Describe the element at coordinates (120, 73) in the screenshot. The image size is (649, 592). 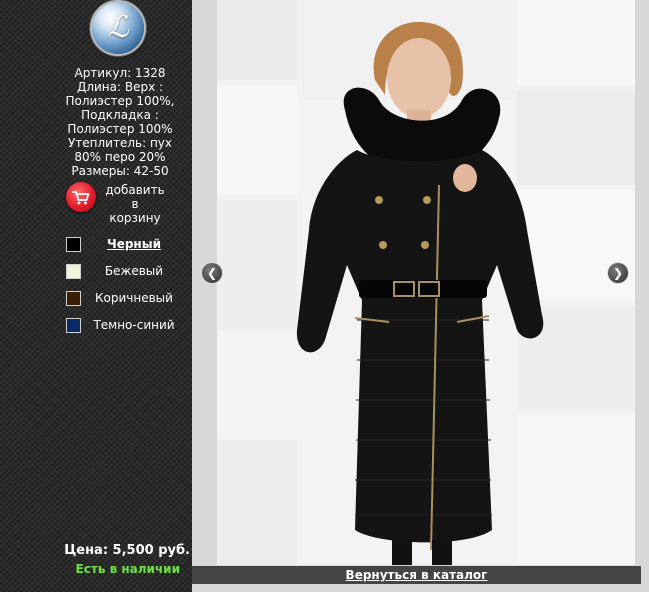
I see `spec-line: Артикул: 1328` at that location.